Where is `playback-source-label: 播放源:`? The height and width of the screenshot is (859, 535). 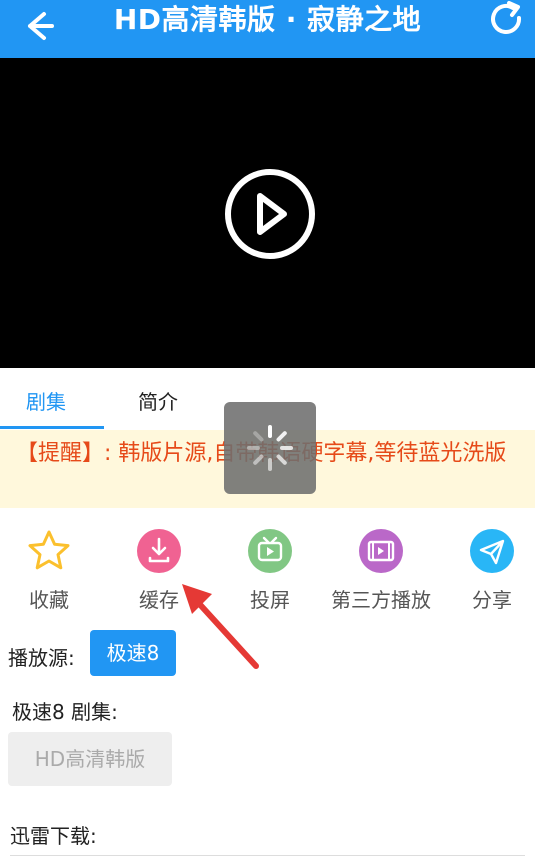 playback-source-label: 播放源: is located at coordinates (41, 658).